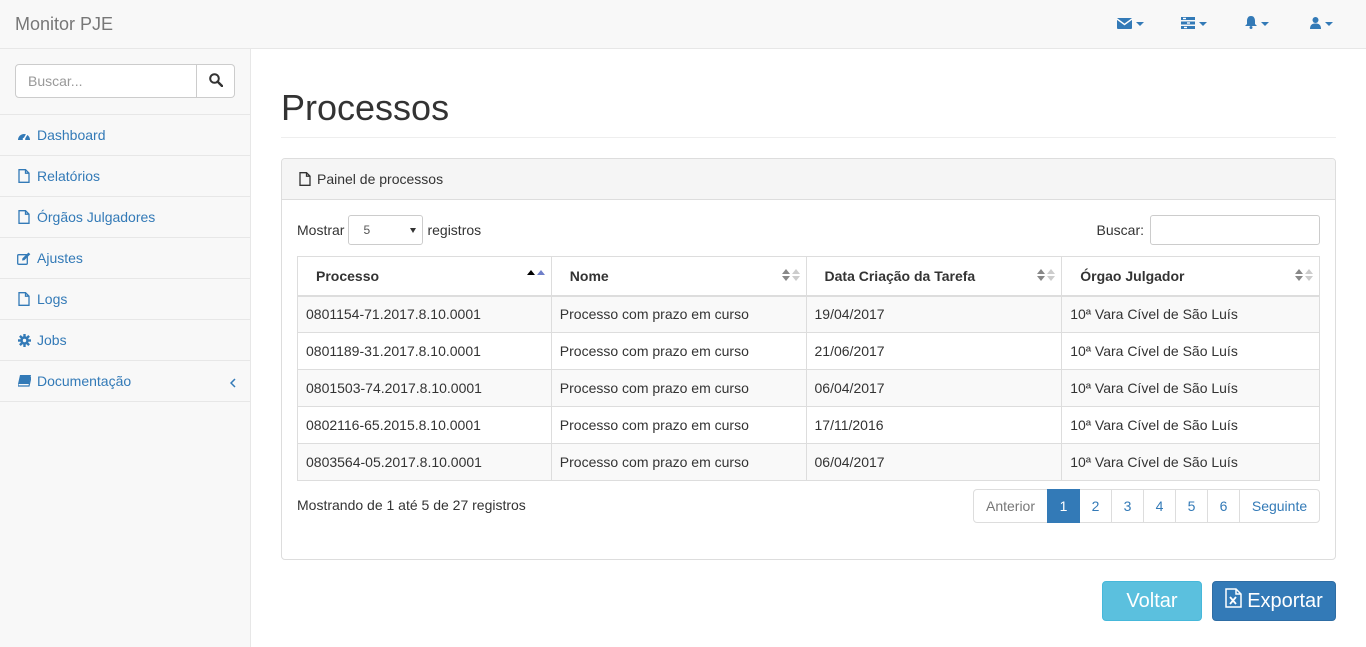 Image resolution: width=1366 pixels, height=647 pixels. What do you see at coordinates (321, 230) in the screenshot?
I see `length-prefix: Mostrar` at bounding box center [321, 230].